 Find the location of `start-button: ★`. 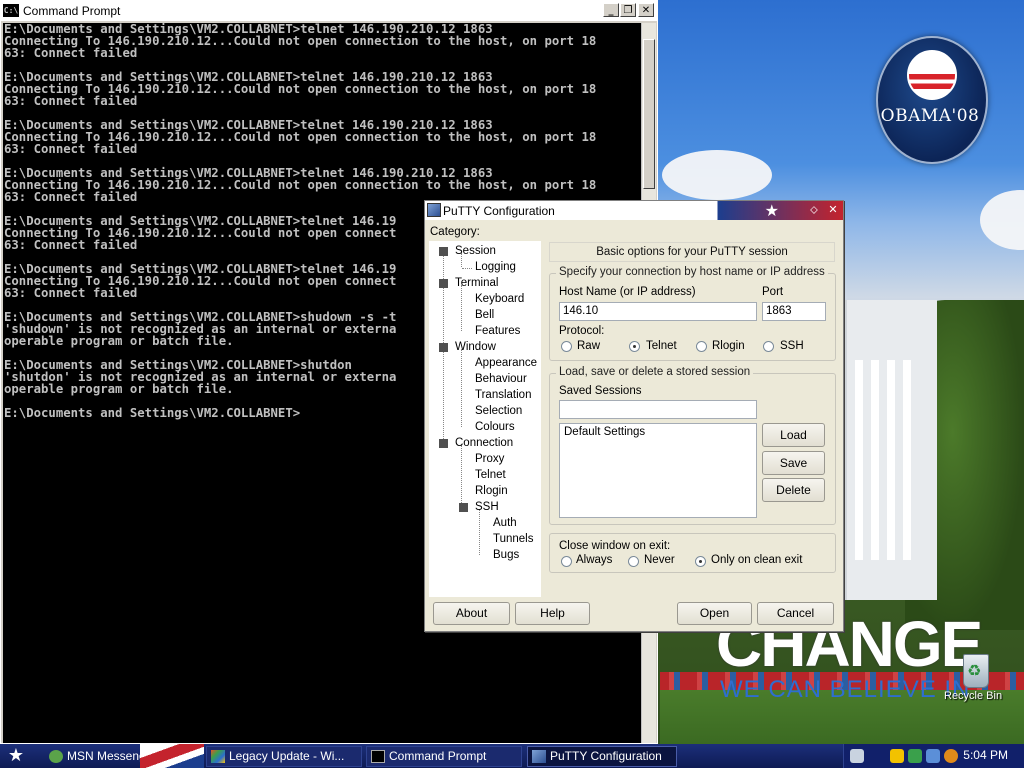

start-button: ★ is located at coordinates (16, 756).